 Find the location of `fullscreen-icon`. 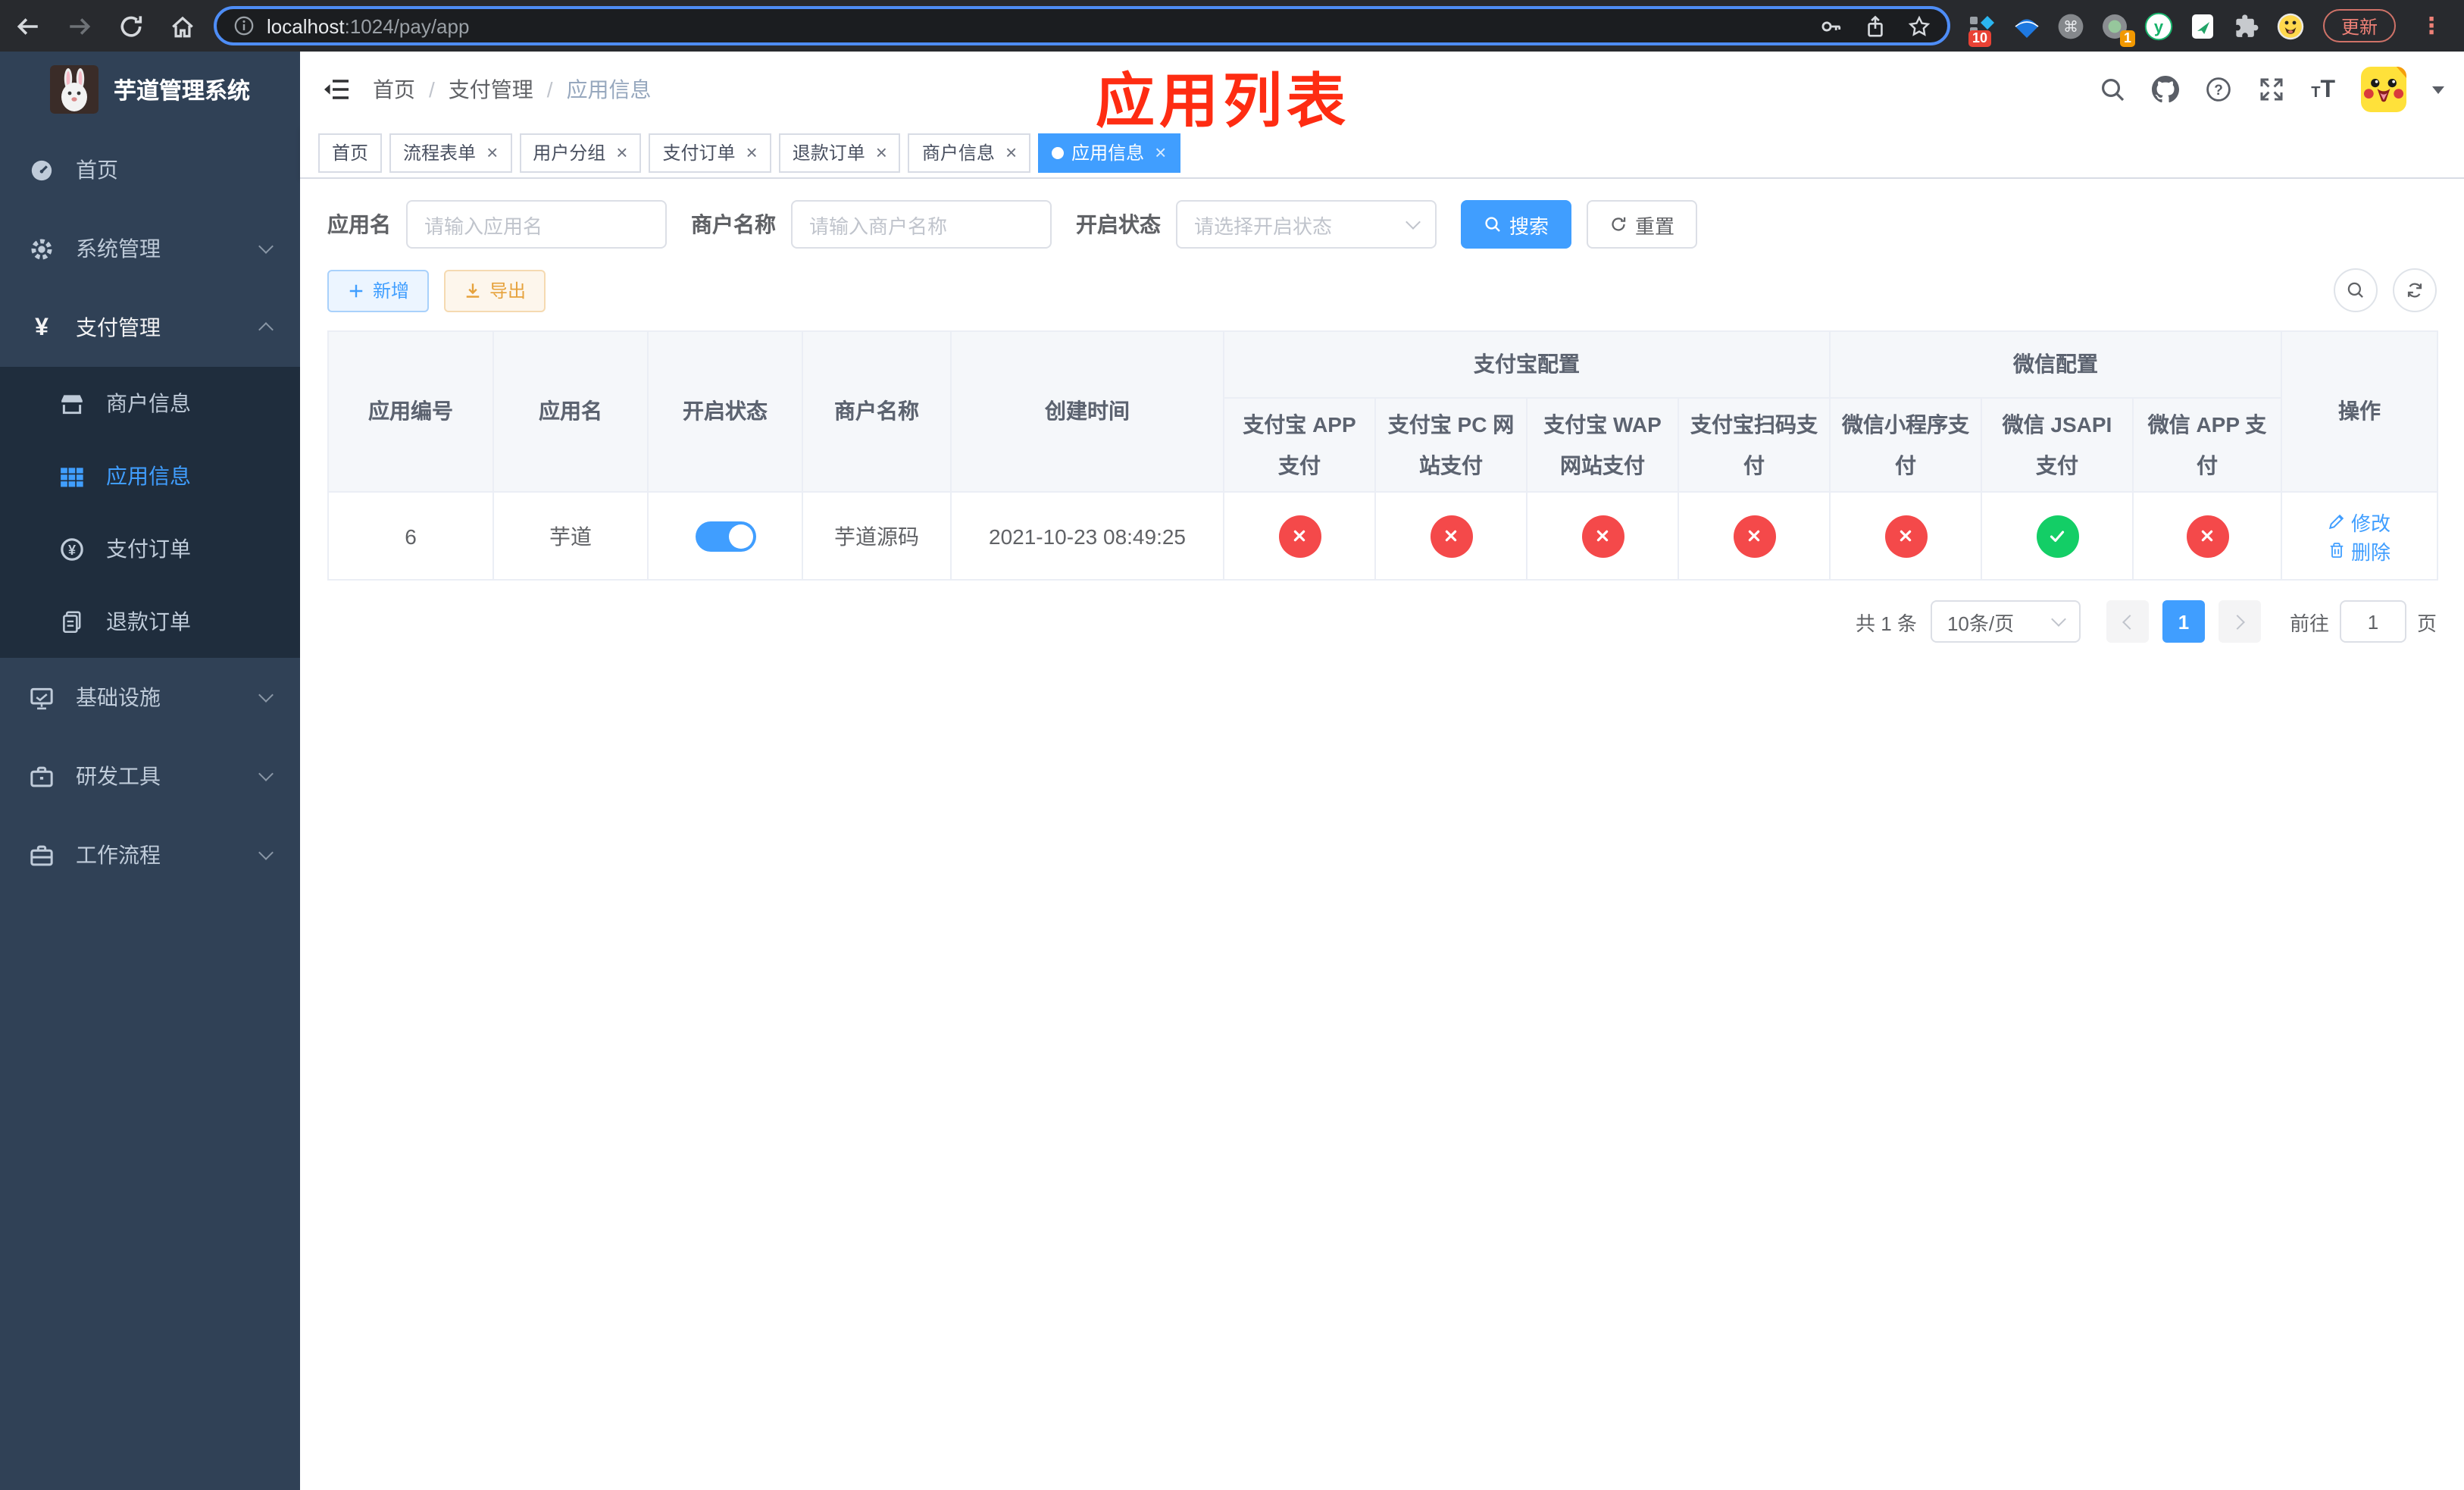

fullscreen-icon is located at coordinates (2271, 89).